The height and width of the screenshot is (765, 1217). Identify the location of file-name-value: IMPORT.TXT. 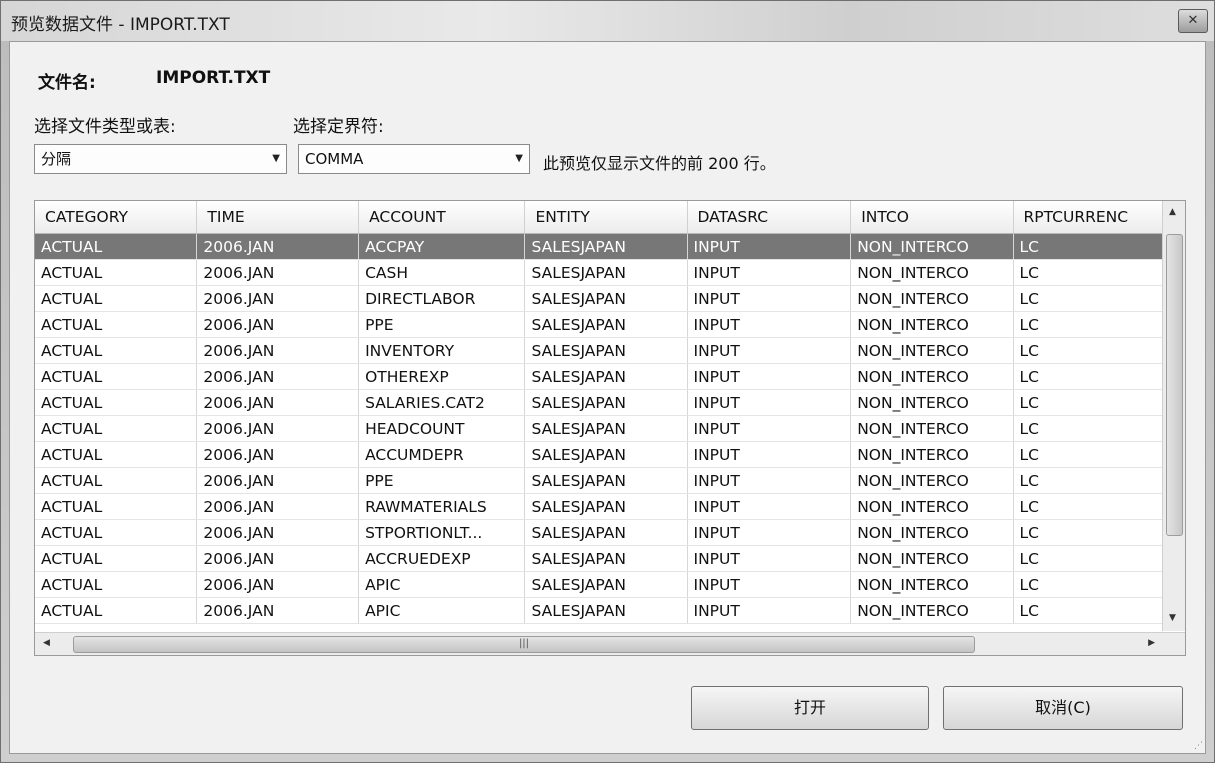
(213, 78).